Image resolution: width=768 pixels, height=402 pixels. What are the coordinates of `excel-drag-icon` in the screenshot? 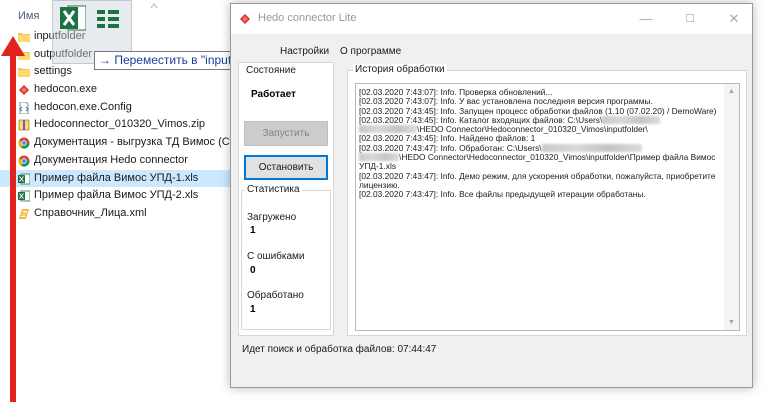 It's located at (73, 18).